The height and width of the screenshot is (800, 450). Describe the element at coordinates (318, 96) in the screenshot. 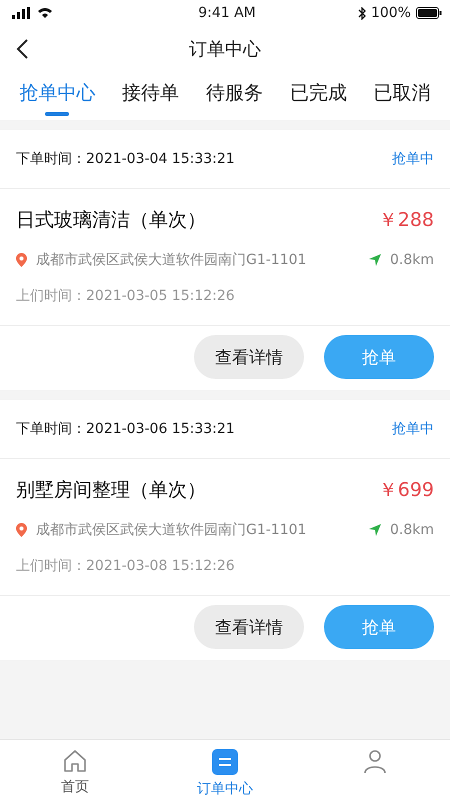

I see `tab: 已完成` at that location.